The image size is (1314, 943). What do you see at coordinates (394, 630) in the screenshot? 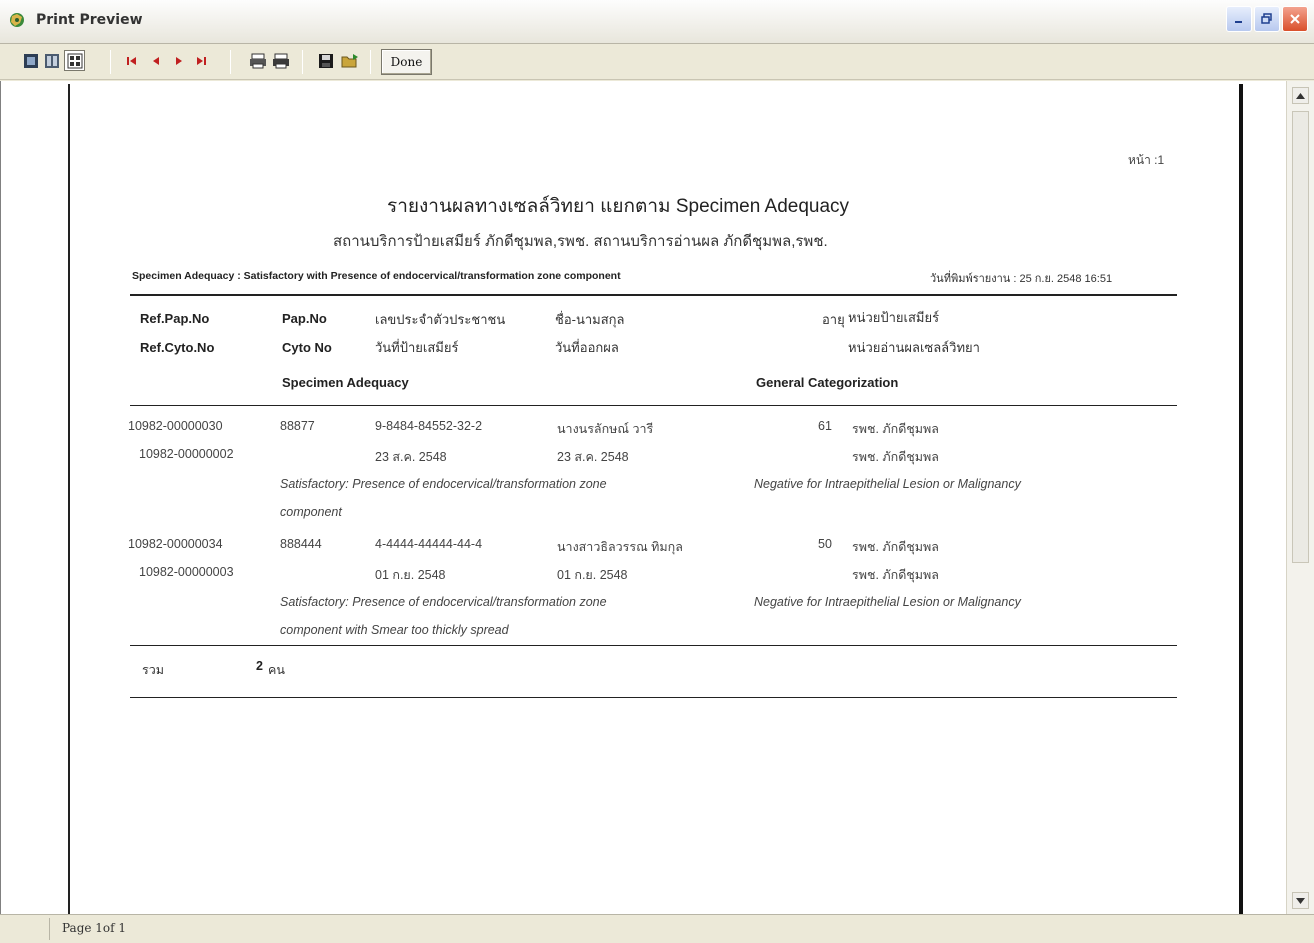
I see `cell-specimen-cont: component with Smear too thickly spread` at bounding box center [394, 630].